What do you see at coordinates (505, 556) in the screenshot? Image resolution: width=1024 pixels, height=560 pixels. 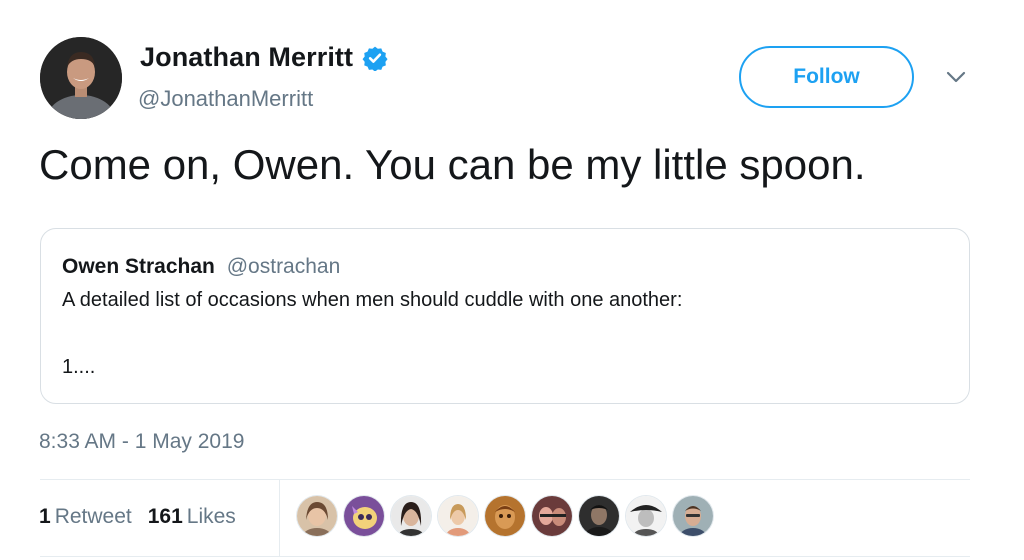 I see `stats-divider-bottom` at bounding box center [505, 556].